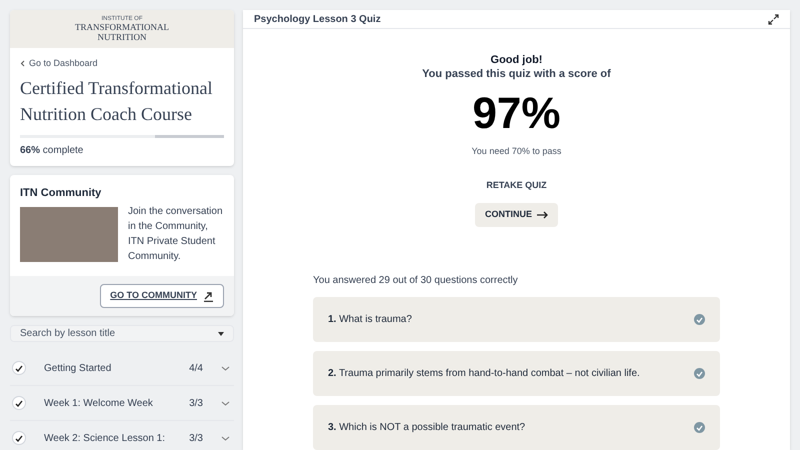 The width and height of the screenshot is (800, 450). I want to click on question-row: 2. Trauma primarily stems from hand-to-hand combat – not civilian life., so click(516, 373).